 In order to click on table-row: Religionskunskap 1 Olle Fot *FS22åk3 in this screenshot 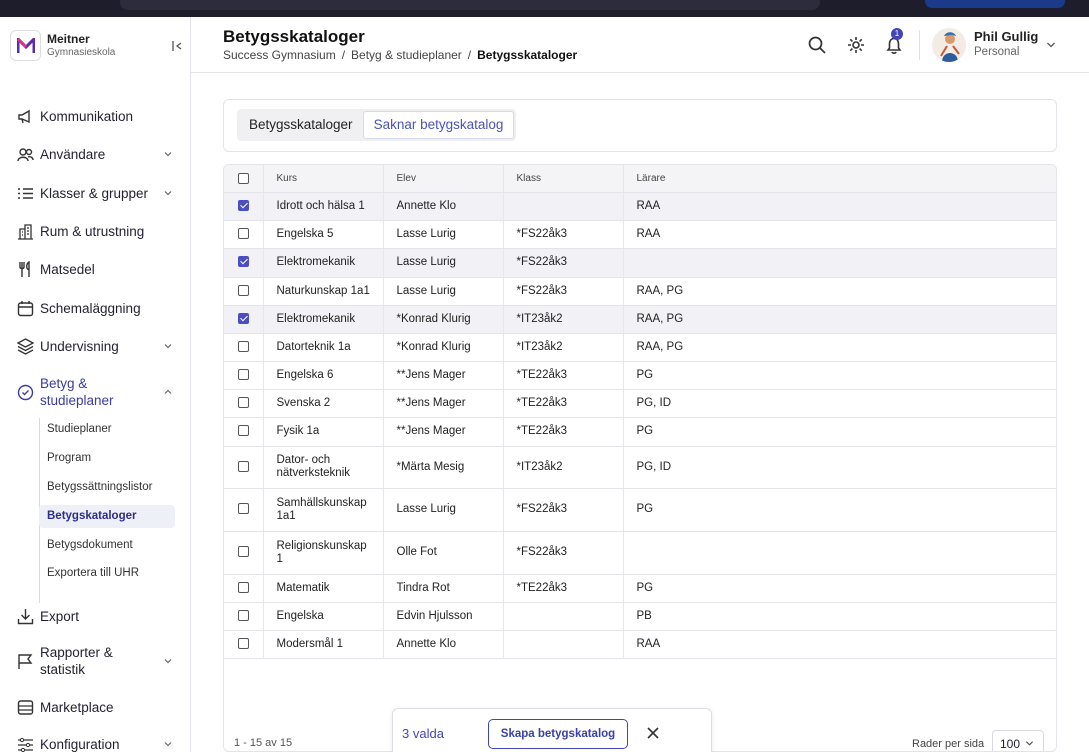, I will do `click(640, 553)`.